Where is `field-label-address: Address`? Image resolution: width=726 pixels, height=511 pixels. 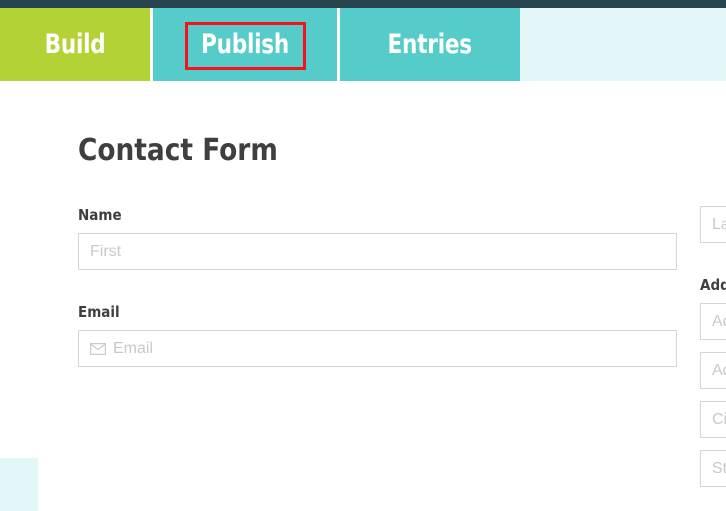 field-label-address: Address is located at coordinates (713, 285).